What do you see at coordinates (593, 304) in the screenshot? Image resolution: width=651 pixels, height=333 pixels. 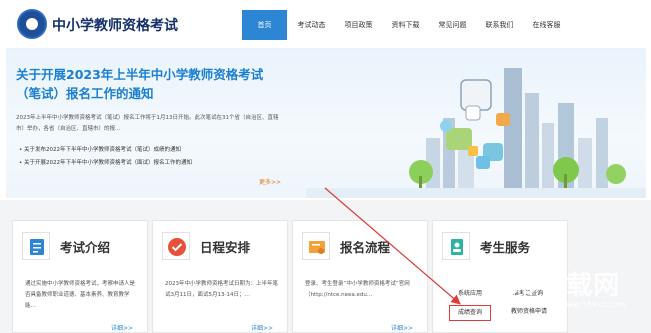 I see `watermark-url: www.189xz.com` at bounding box center [593, 304].